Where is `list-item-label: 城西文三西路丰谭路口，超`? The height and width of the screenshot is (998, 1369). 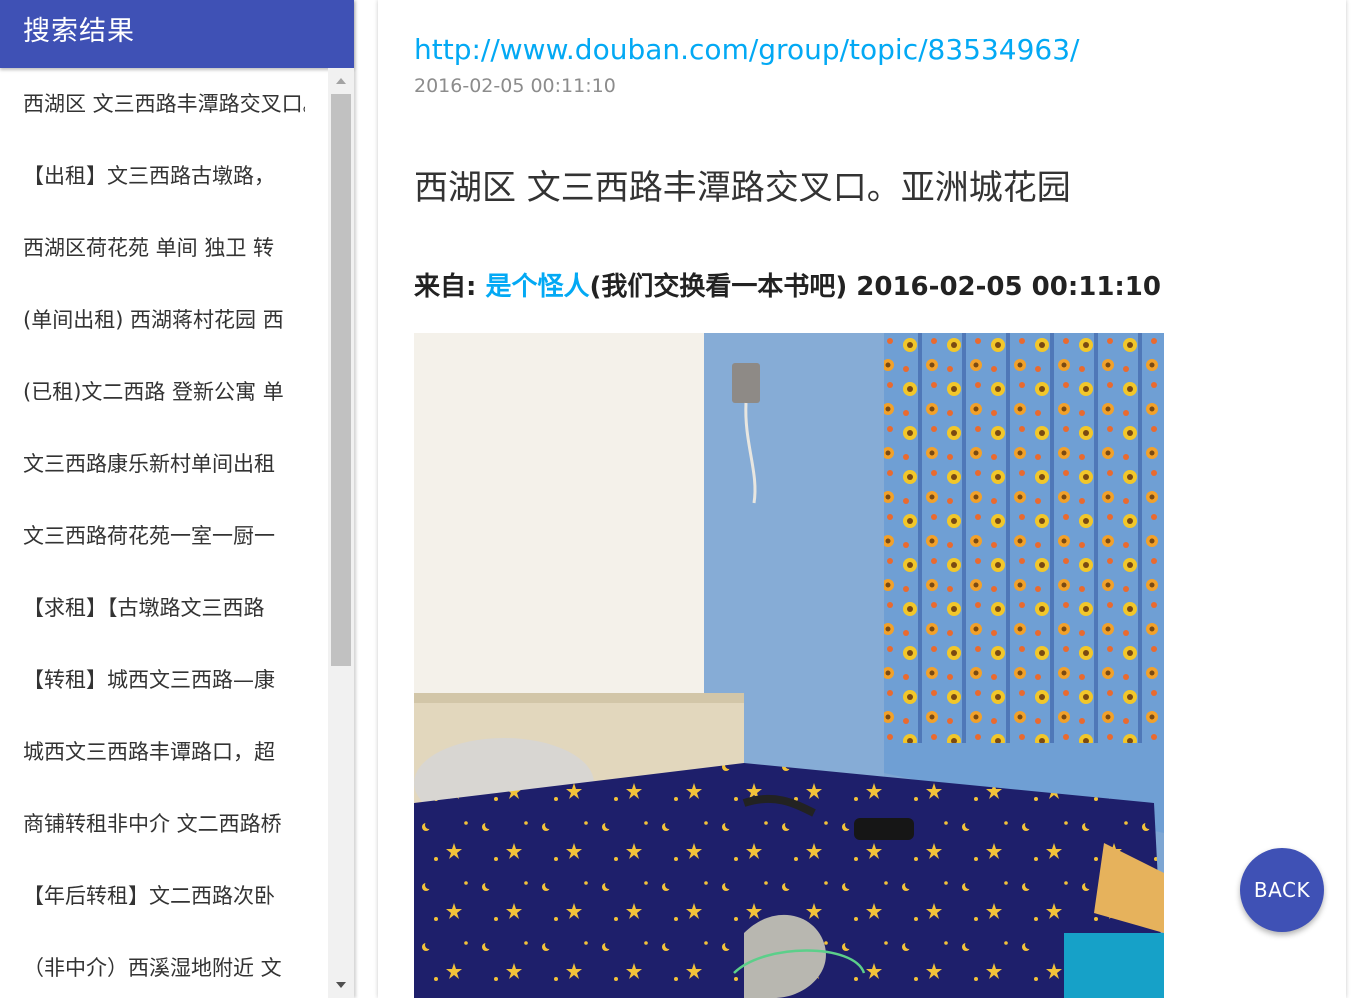
list-item-label: 城西文三西路丰谭路口，超 is located at coordinates (149, 752).